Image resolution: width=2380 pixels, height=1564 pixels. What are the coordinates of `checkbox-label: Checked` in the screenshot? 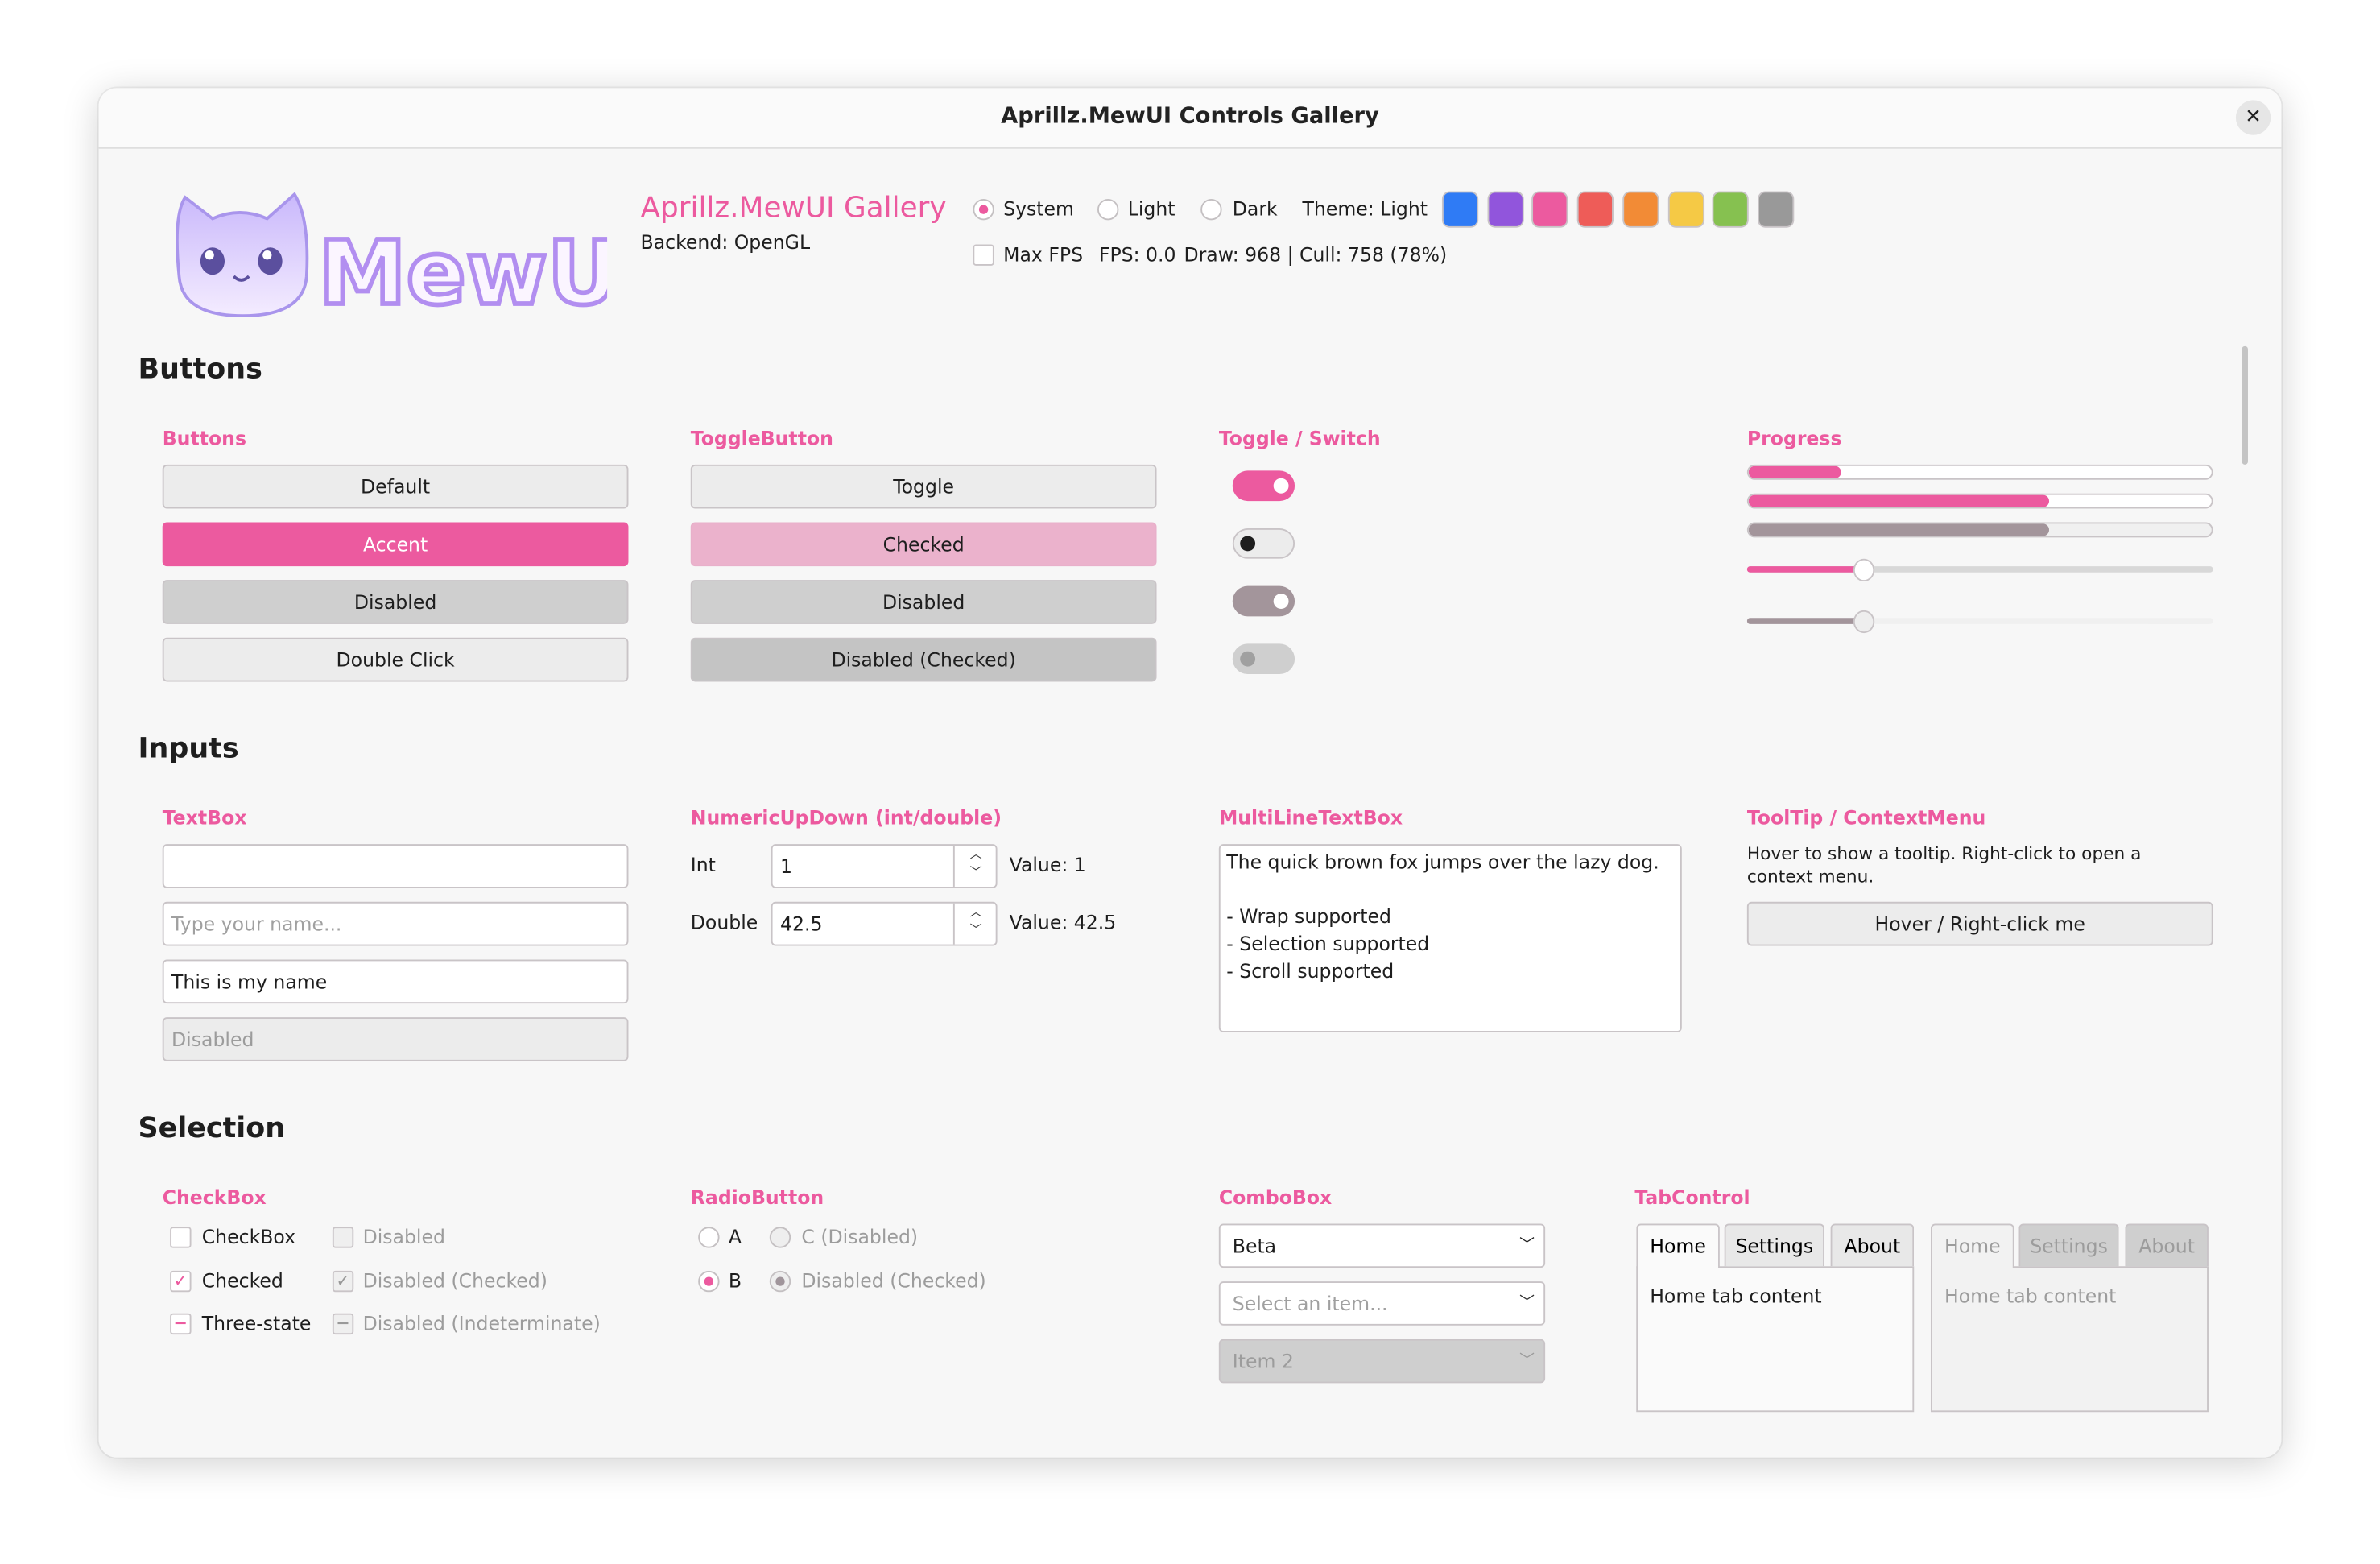 It's located at (242, 1281).